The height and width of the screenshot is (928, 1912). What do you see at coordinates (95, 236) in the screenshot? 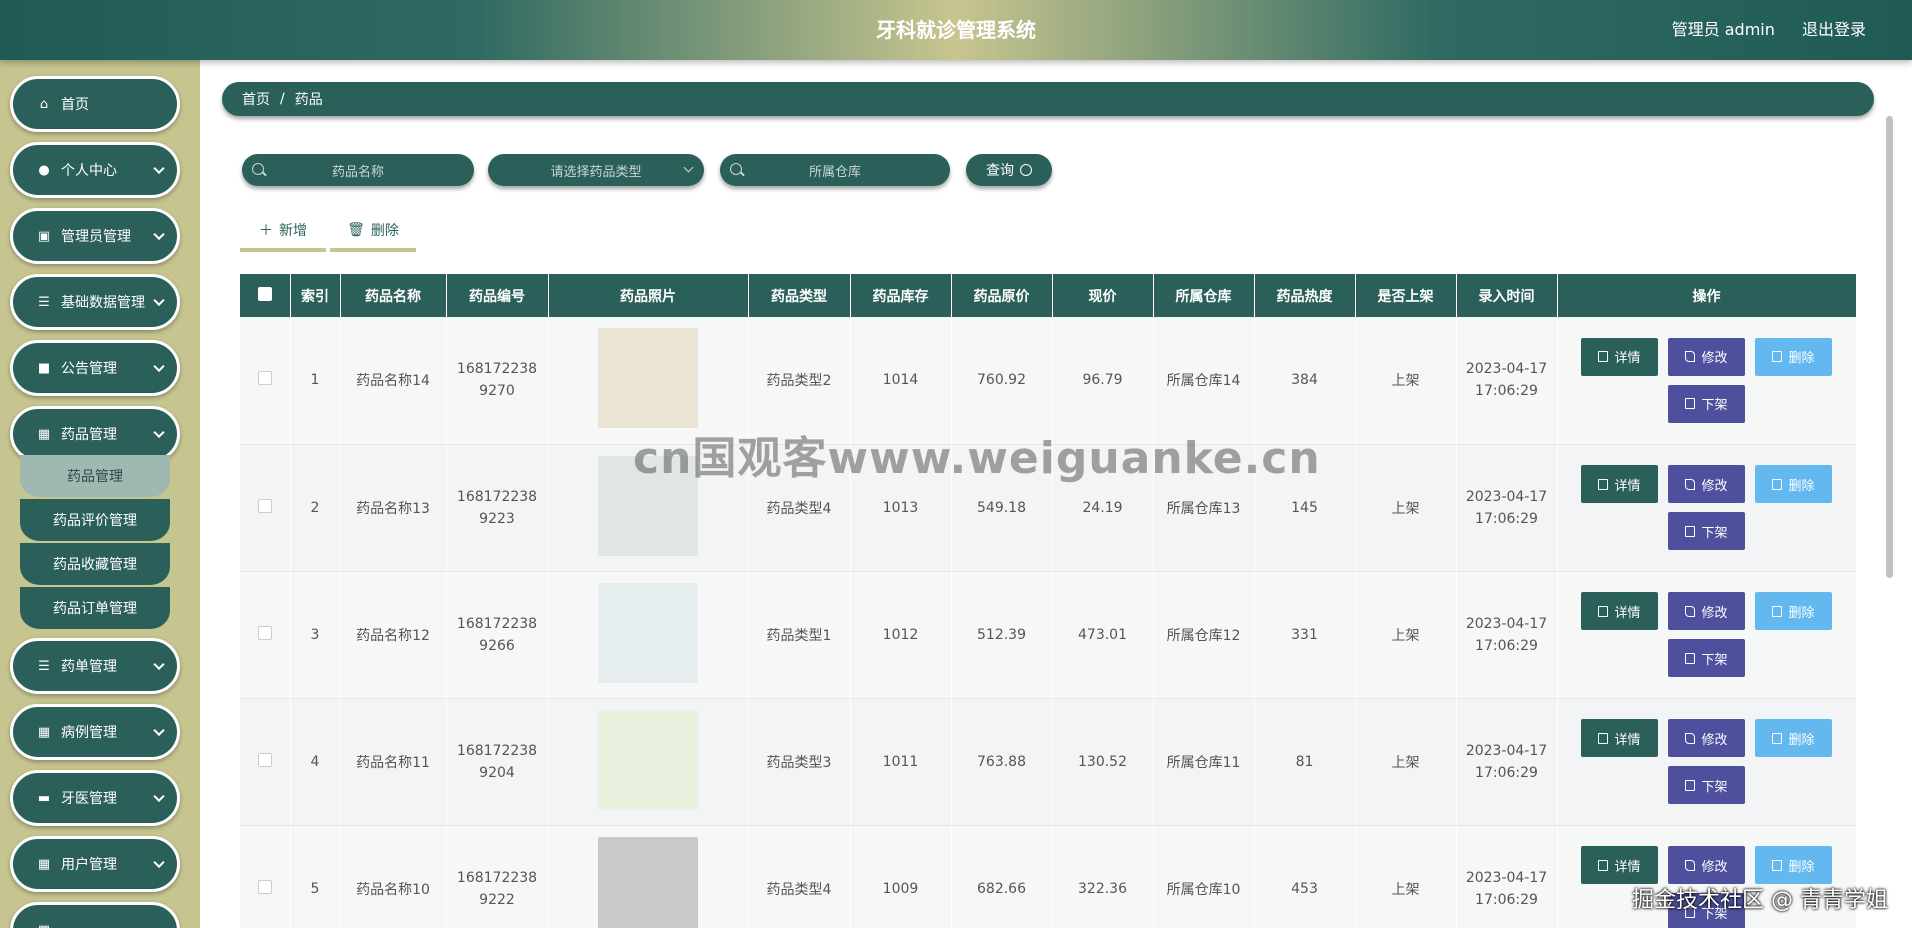
I see `sidebar-item-admin-management: ▣ 管理员管理` at bounding box center [95, 236].